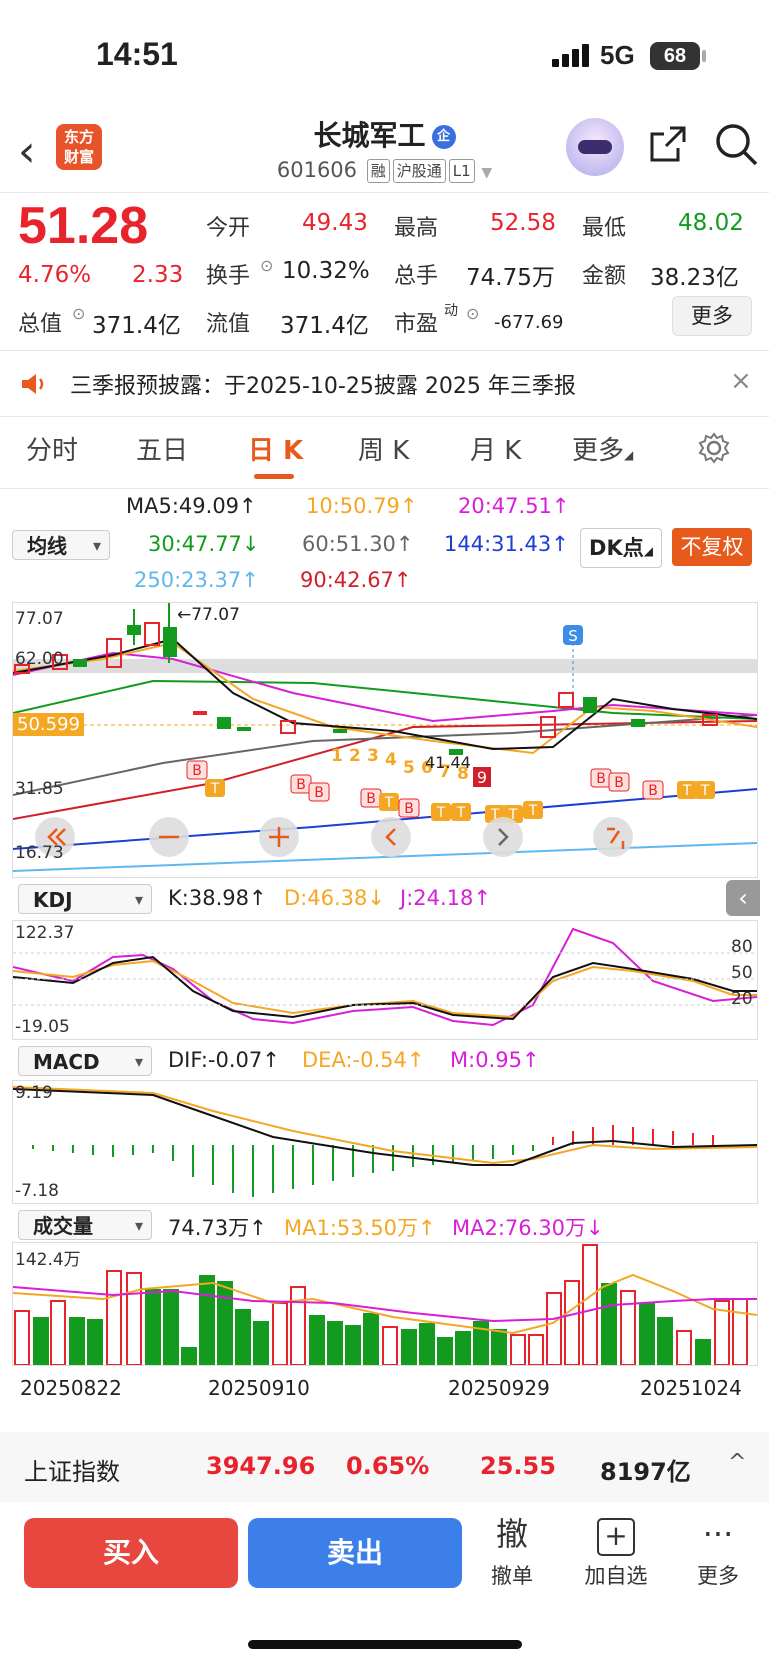 The width and height of the screenshot is (769, 1665). I want to click on svg-text: 3, so click(373, 756).